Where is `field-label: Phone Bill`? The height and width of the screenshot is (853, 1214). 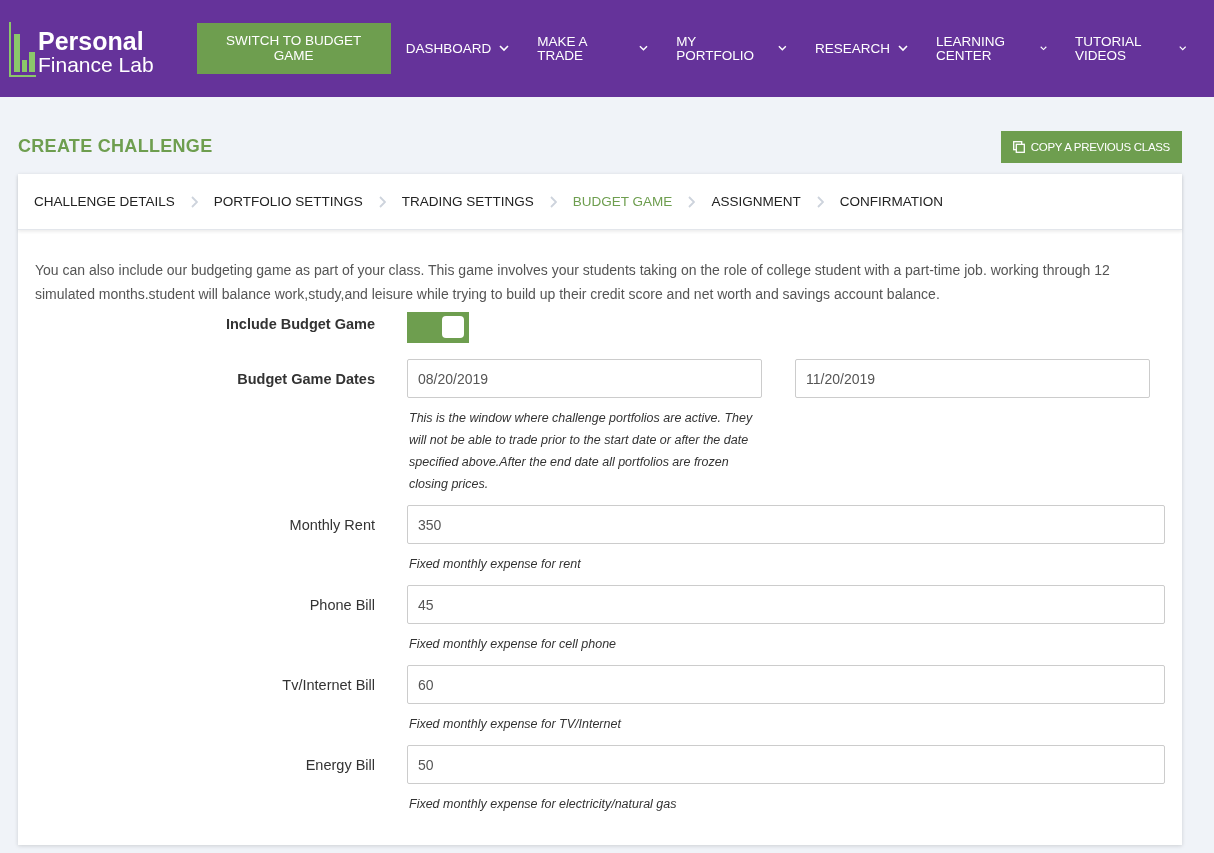 field-label: Phone Bill is located at coordinates (342, 605).